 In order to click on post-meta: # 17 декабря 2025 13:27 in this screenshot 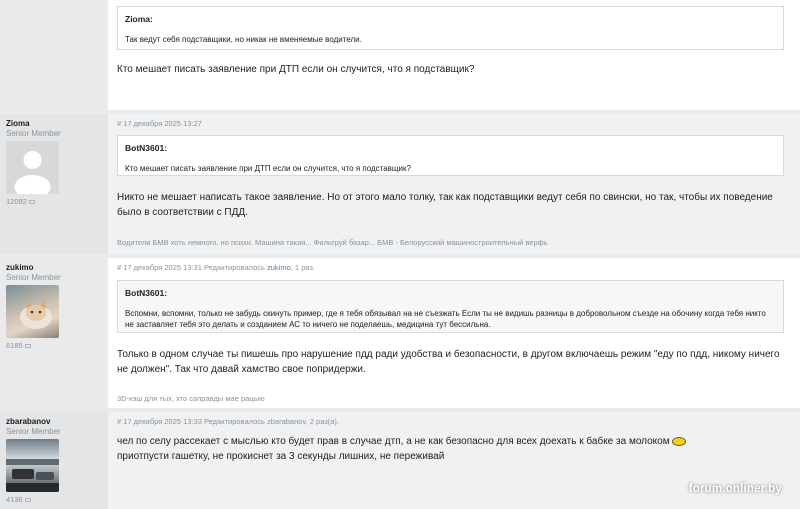, I will do `click(159, 123)`.